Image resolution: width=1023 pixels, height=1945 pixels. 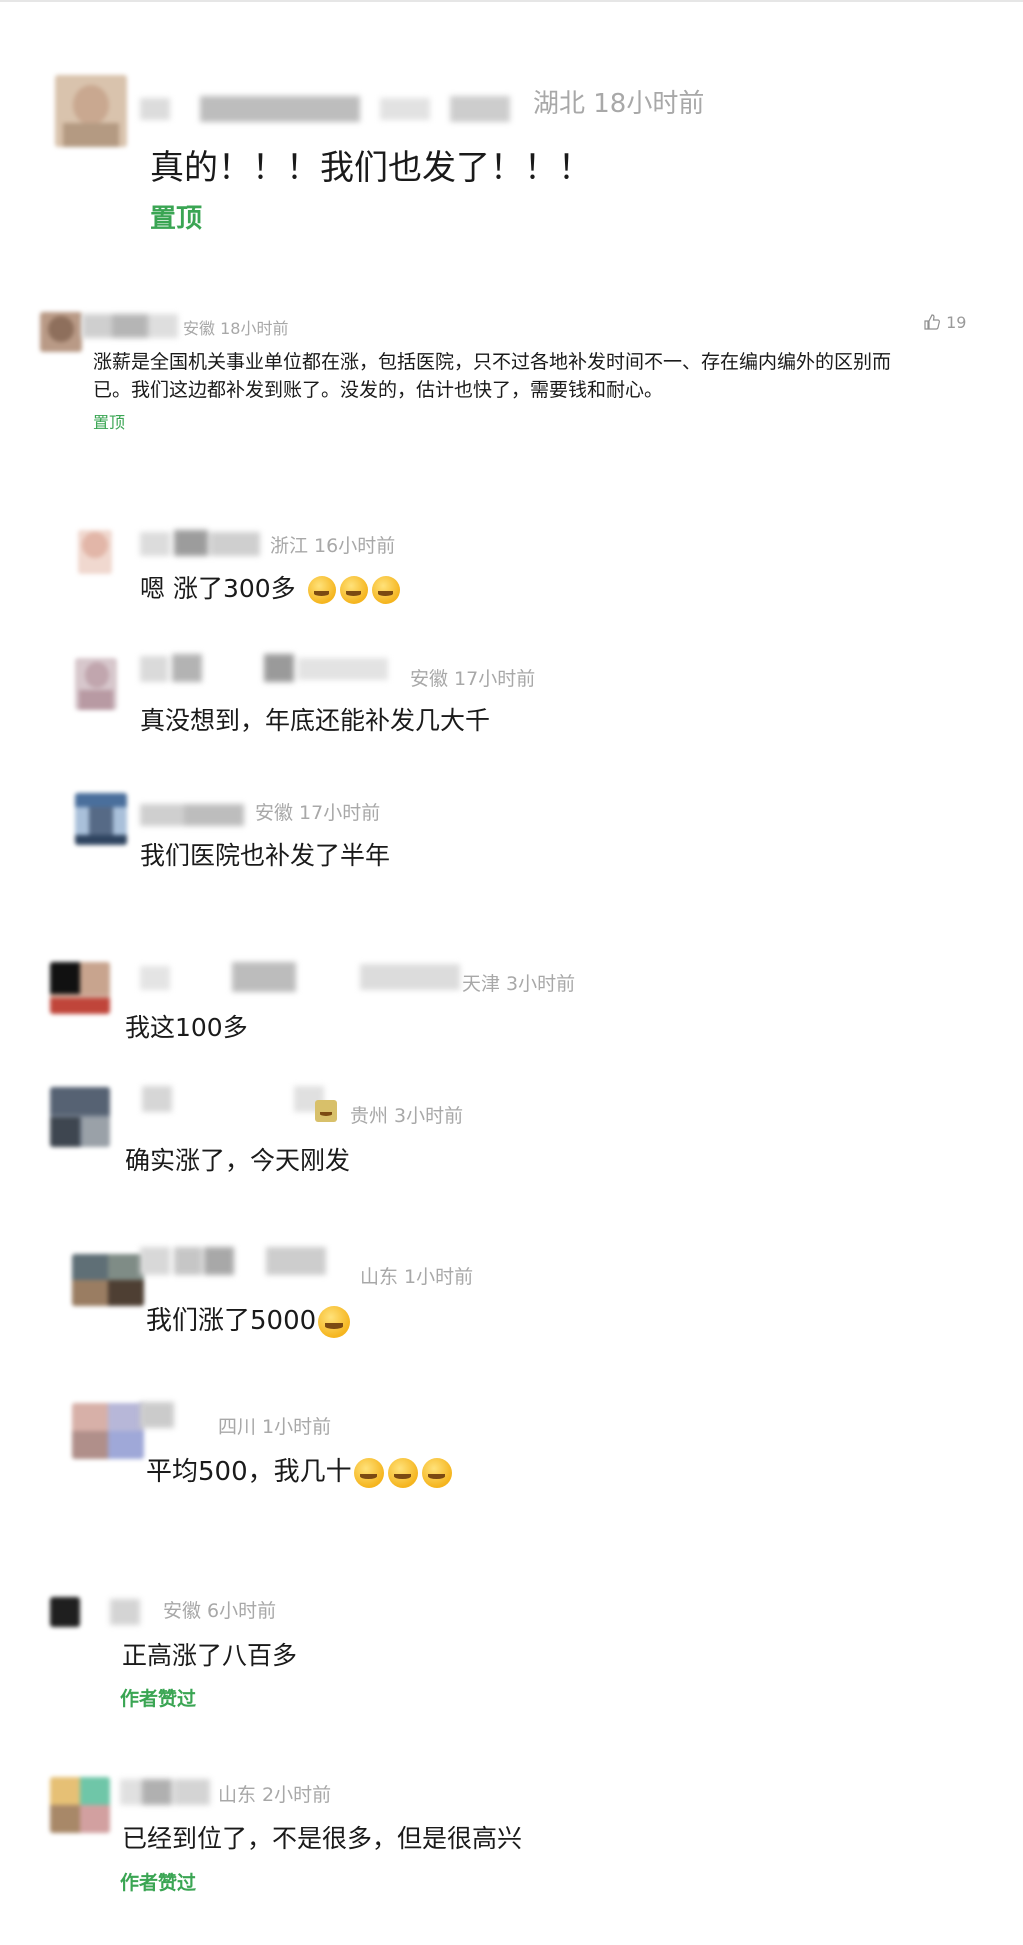 What do you see at coordinates (275, 1427) in the screenshot?
I see `comment-location-time: 四川 1小时前` at bounding box center [275, 1427].